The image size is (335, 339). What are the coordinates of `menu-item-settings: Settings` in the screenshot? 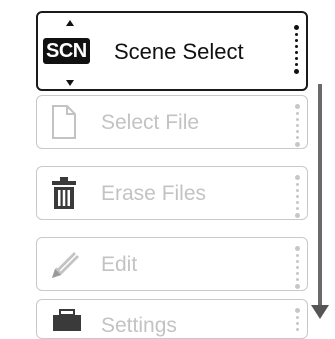 It's located at (172, 319).